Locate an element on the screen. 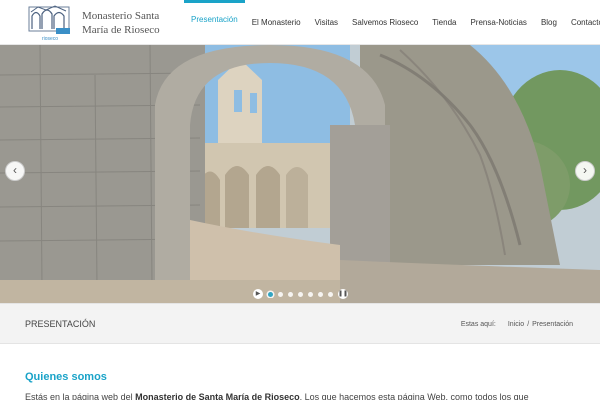  nav-item-tienda: Tienda is located at coordinates (444, 22).